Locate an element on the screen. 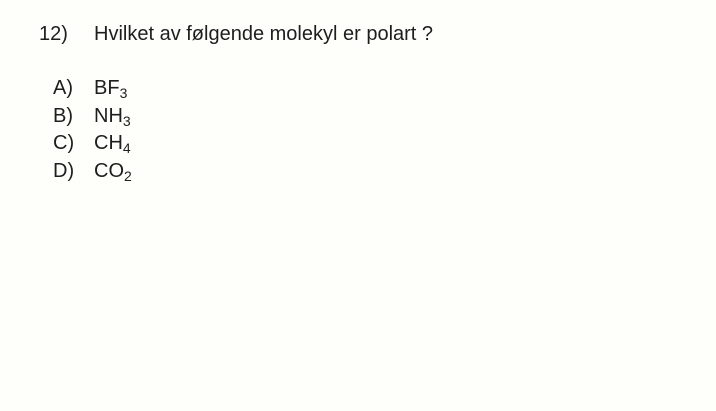 The width and height of the screenshot is (716, 411). option-formula: BF3 is located at coordinates (110, 88).